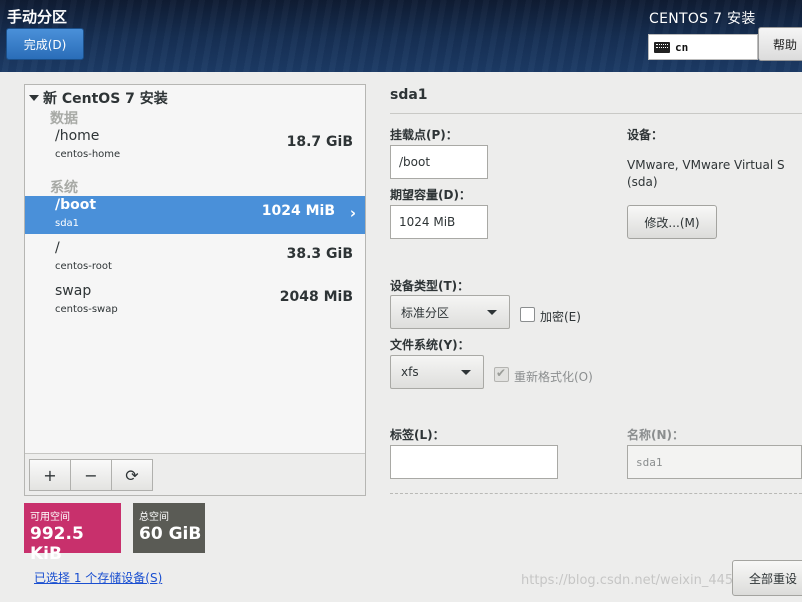 The width and height of the screenshot is (802, 602). I want to click on divider, so click(596, 113).